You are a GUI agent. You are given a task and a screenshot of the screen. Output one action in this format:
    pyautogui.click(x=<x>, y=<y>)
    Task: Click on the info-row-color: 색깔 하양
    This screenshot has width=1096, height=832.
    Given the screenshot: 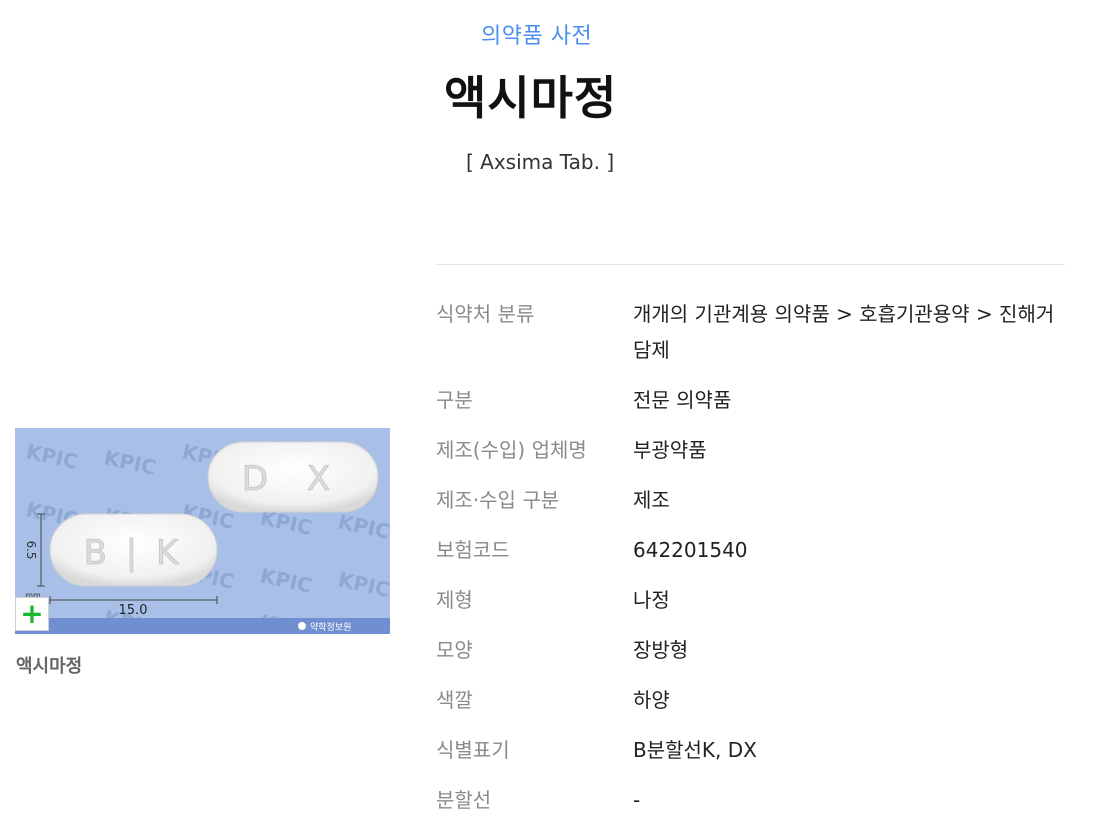 What is the action you would take?
    pyautogui.click(x=750, y=707)
    